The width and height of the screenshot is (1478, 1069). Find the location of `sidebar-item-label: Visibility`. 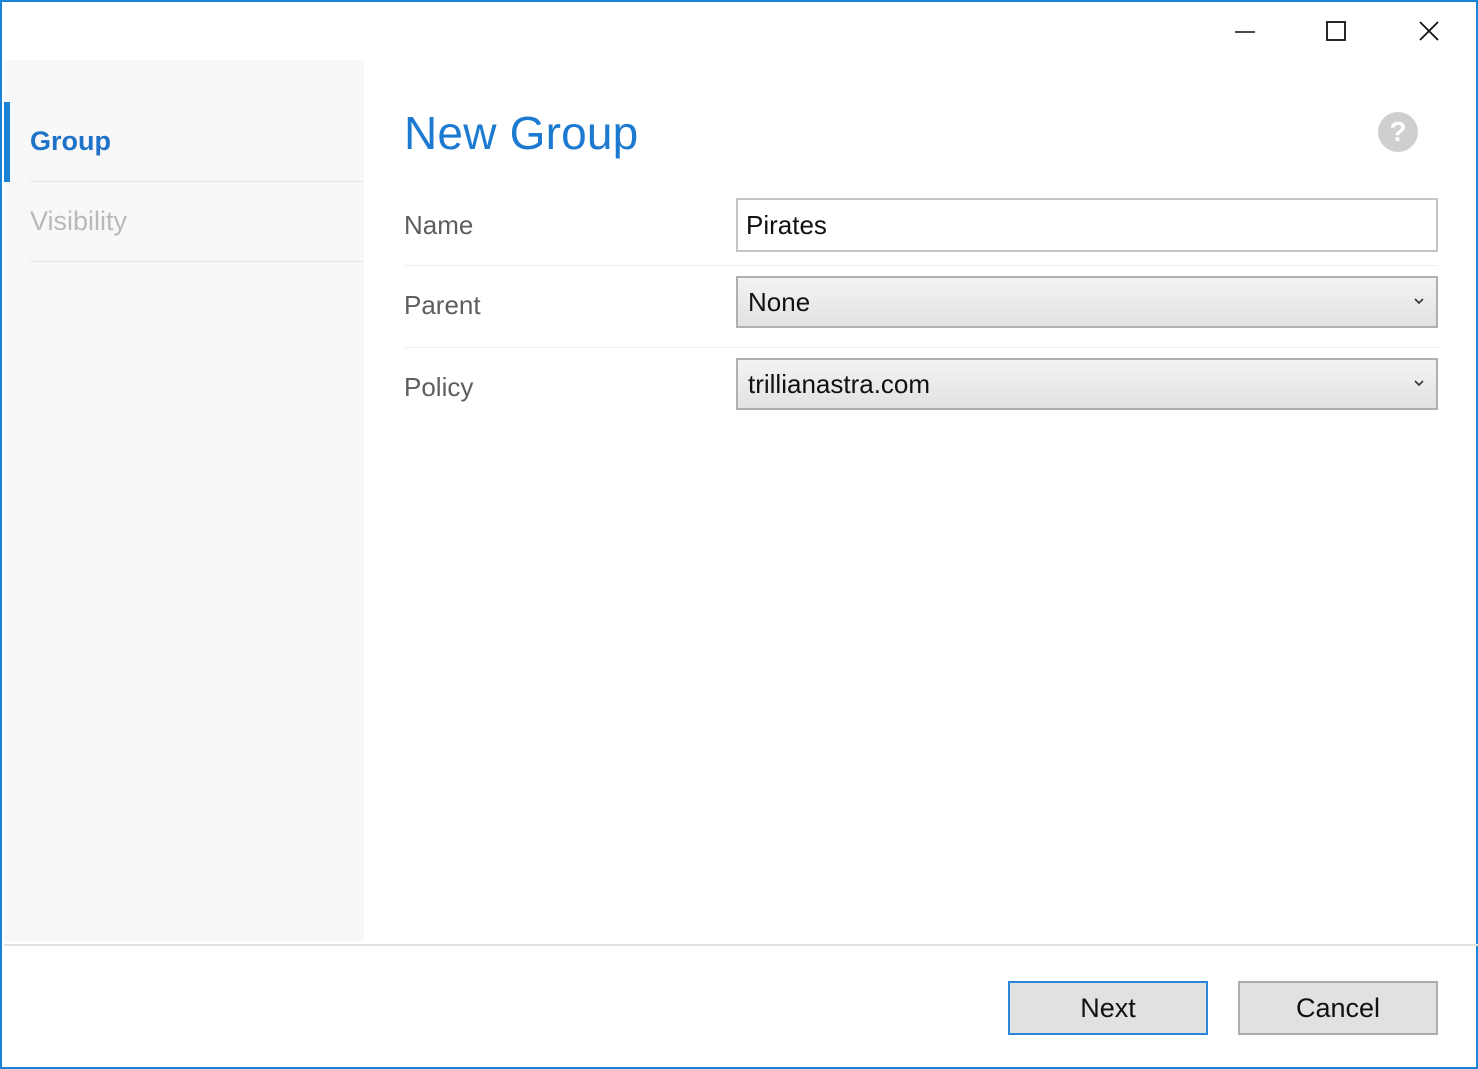

sidebar-item-label: Visibility is located at coordinates (78, 221).